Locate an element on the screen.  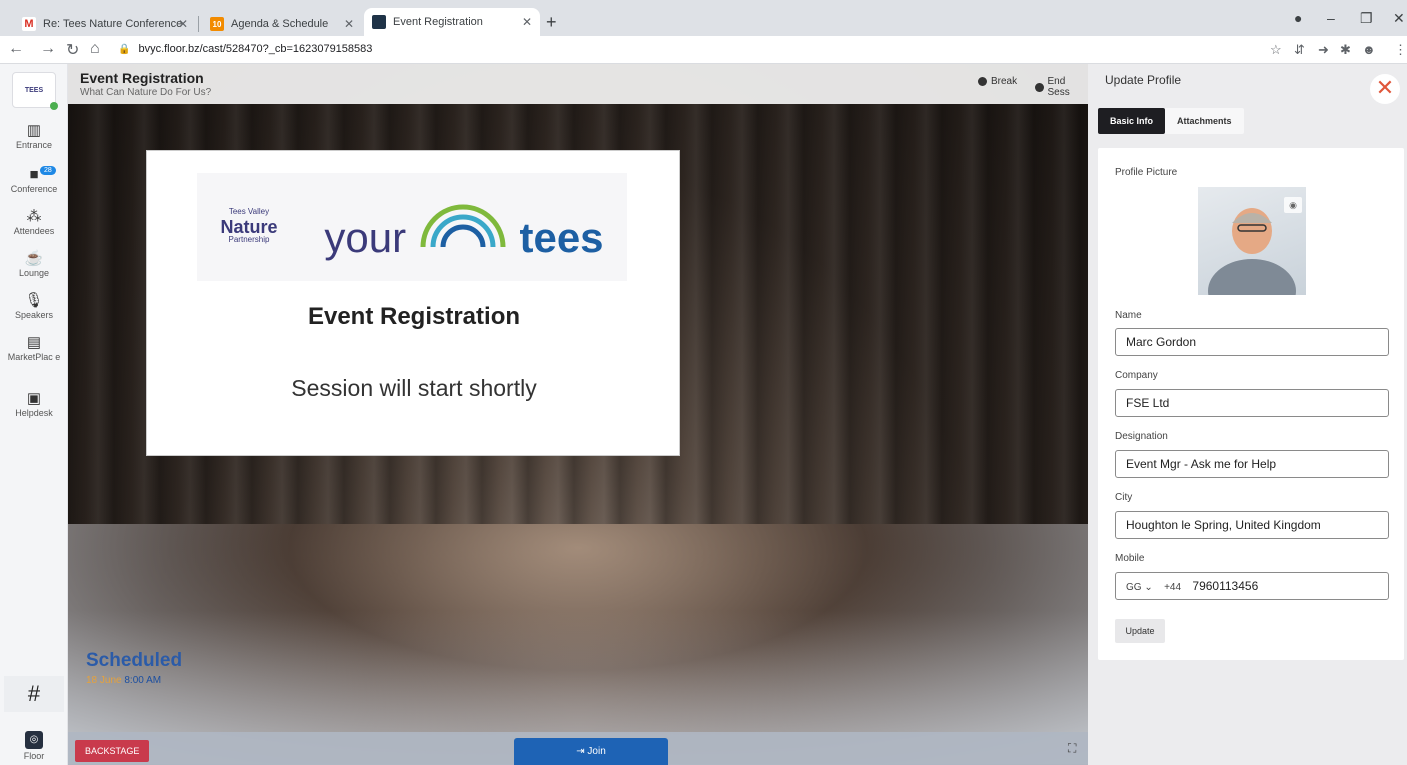
city-label: City is located at coordinates (1124, 497).